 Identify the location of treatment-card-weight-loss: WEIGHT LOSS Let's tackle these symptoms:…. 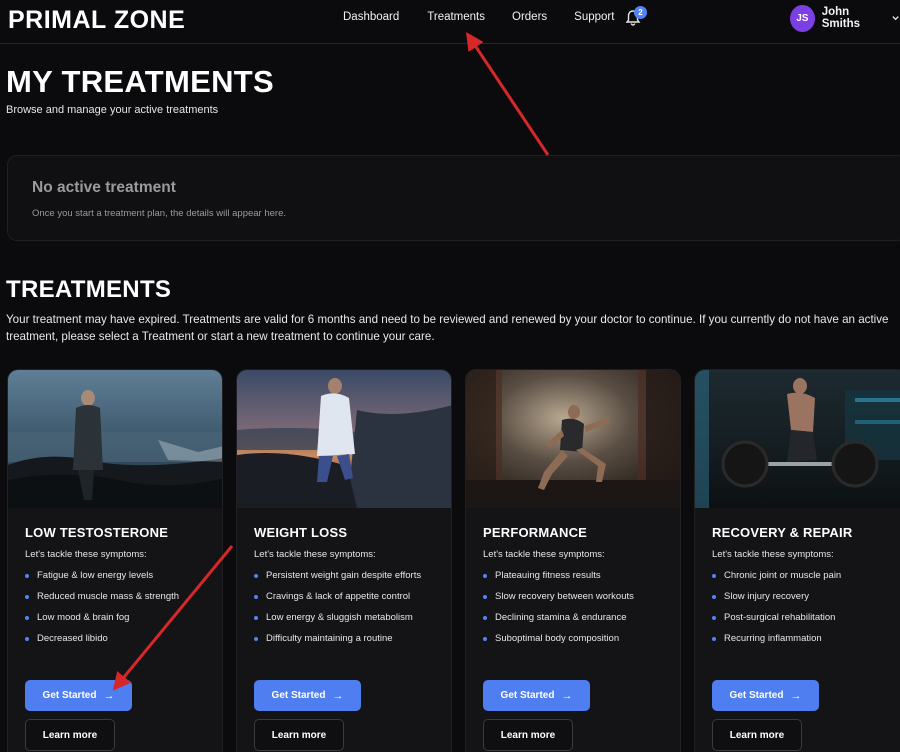
(344, 560).